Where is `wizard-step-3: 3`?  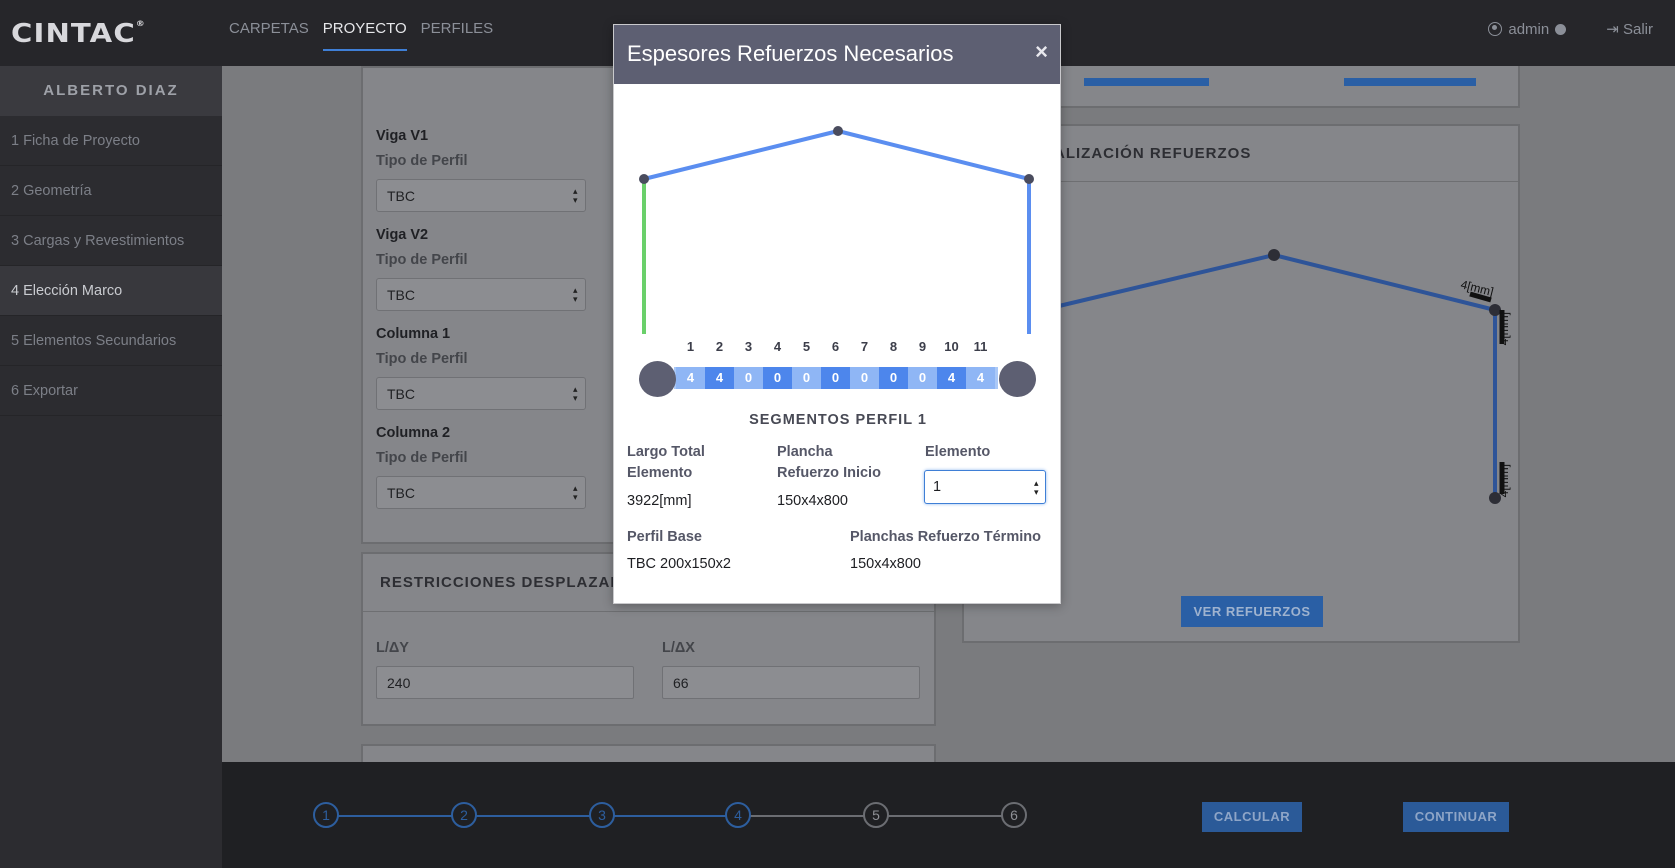
wizard-step-3: 3 is located at coordinates (602, 815).